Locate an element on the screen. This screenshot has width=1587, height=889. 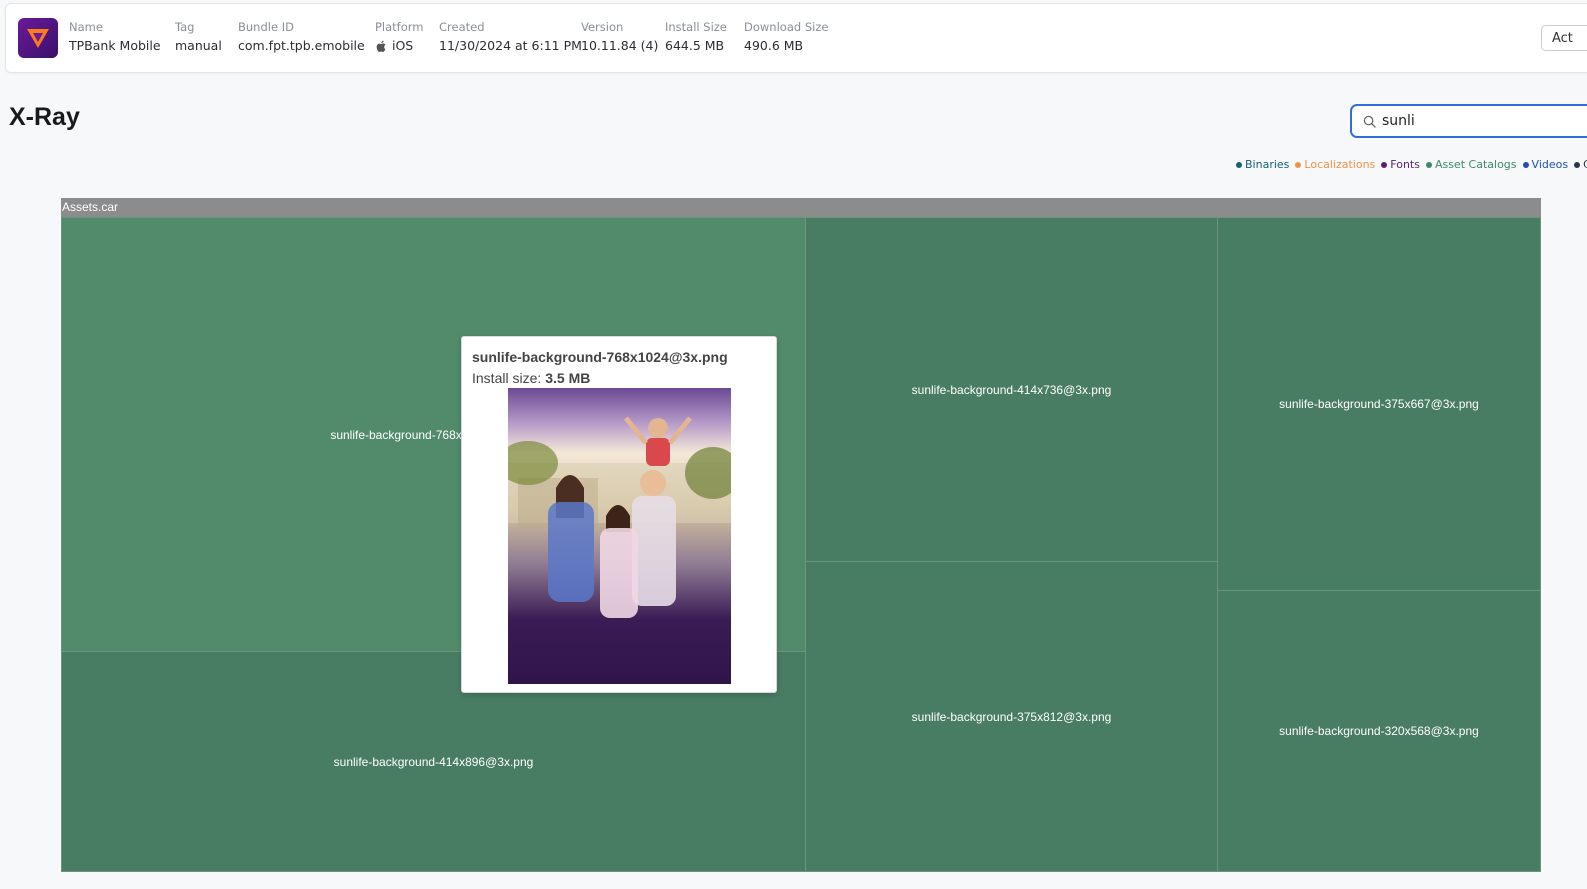
version-value: 10.11.84 (4) is located at coordinates (620, 45).